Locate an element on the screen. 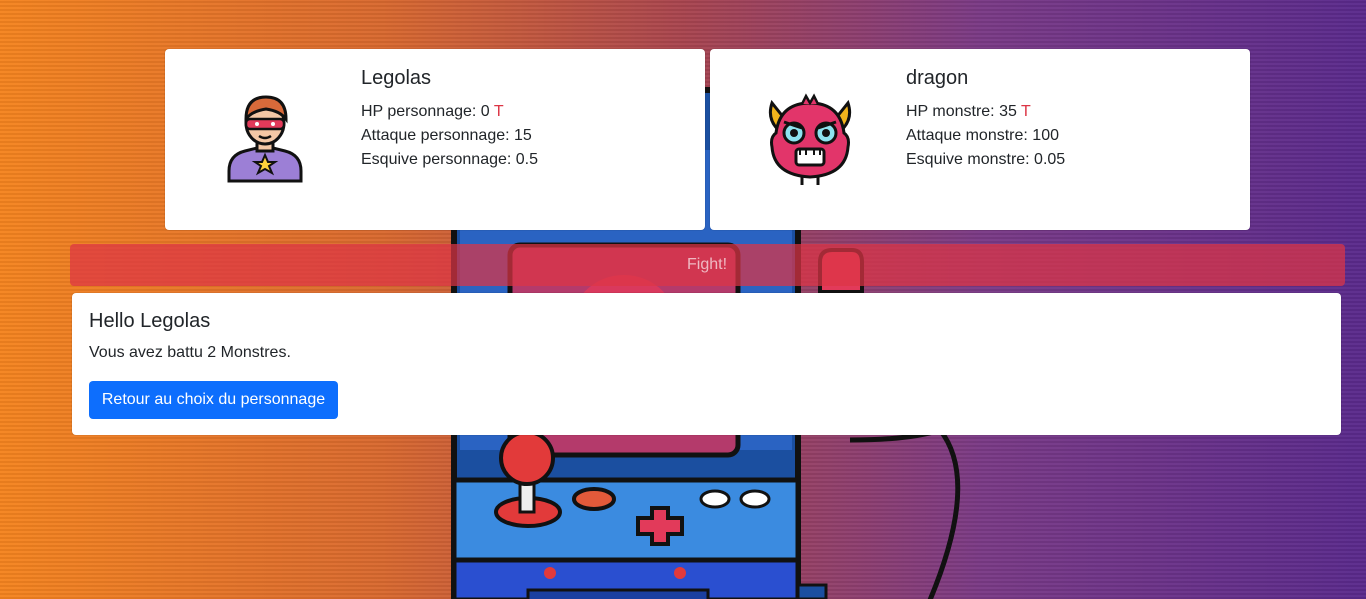  back-to-character-button: Retour au choix du personnage is located at coordinates (213, 400).